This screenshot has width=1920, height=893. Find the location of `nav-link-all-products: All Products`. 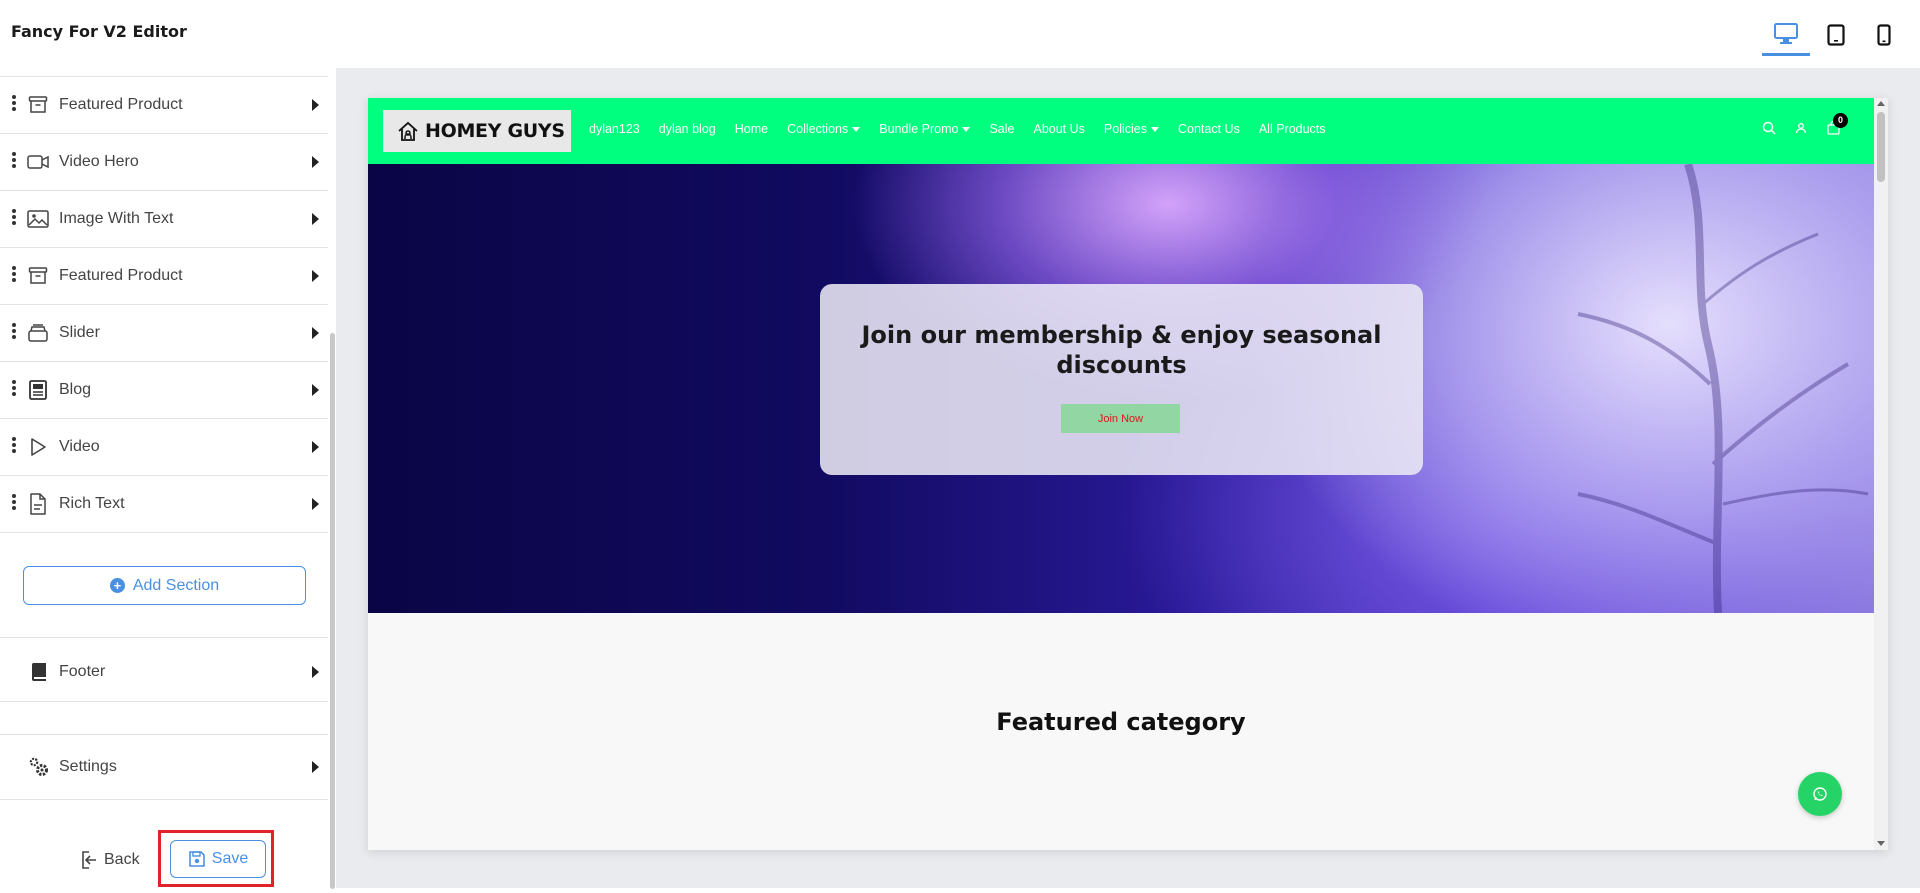

nav-link-all-products: All Products is located at coordinates (1292, 129).